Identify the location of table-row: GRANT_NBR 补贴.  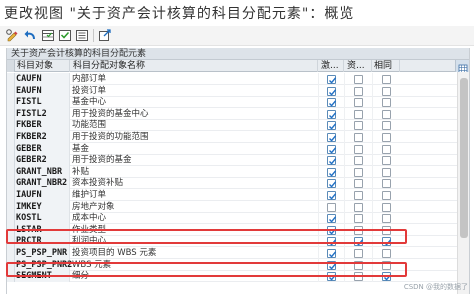
(238, 171).